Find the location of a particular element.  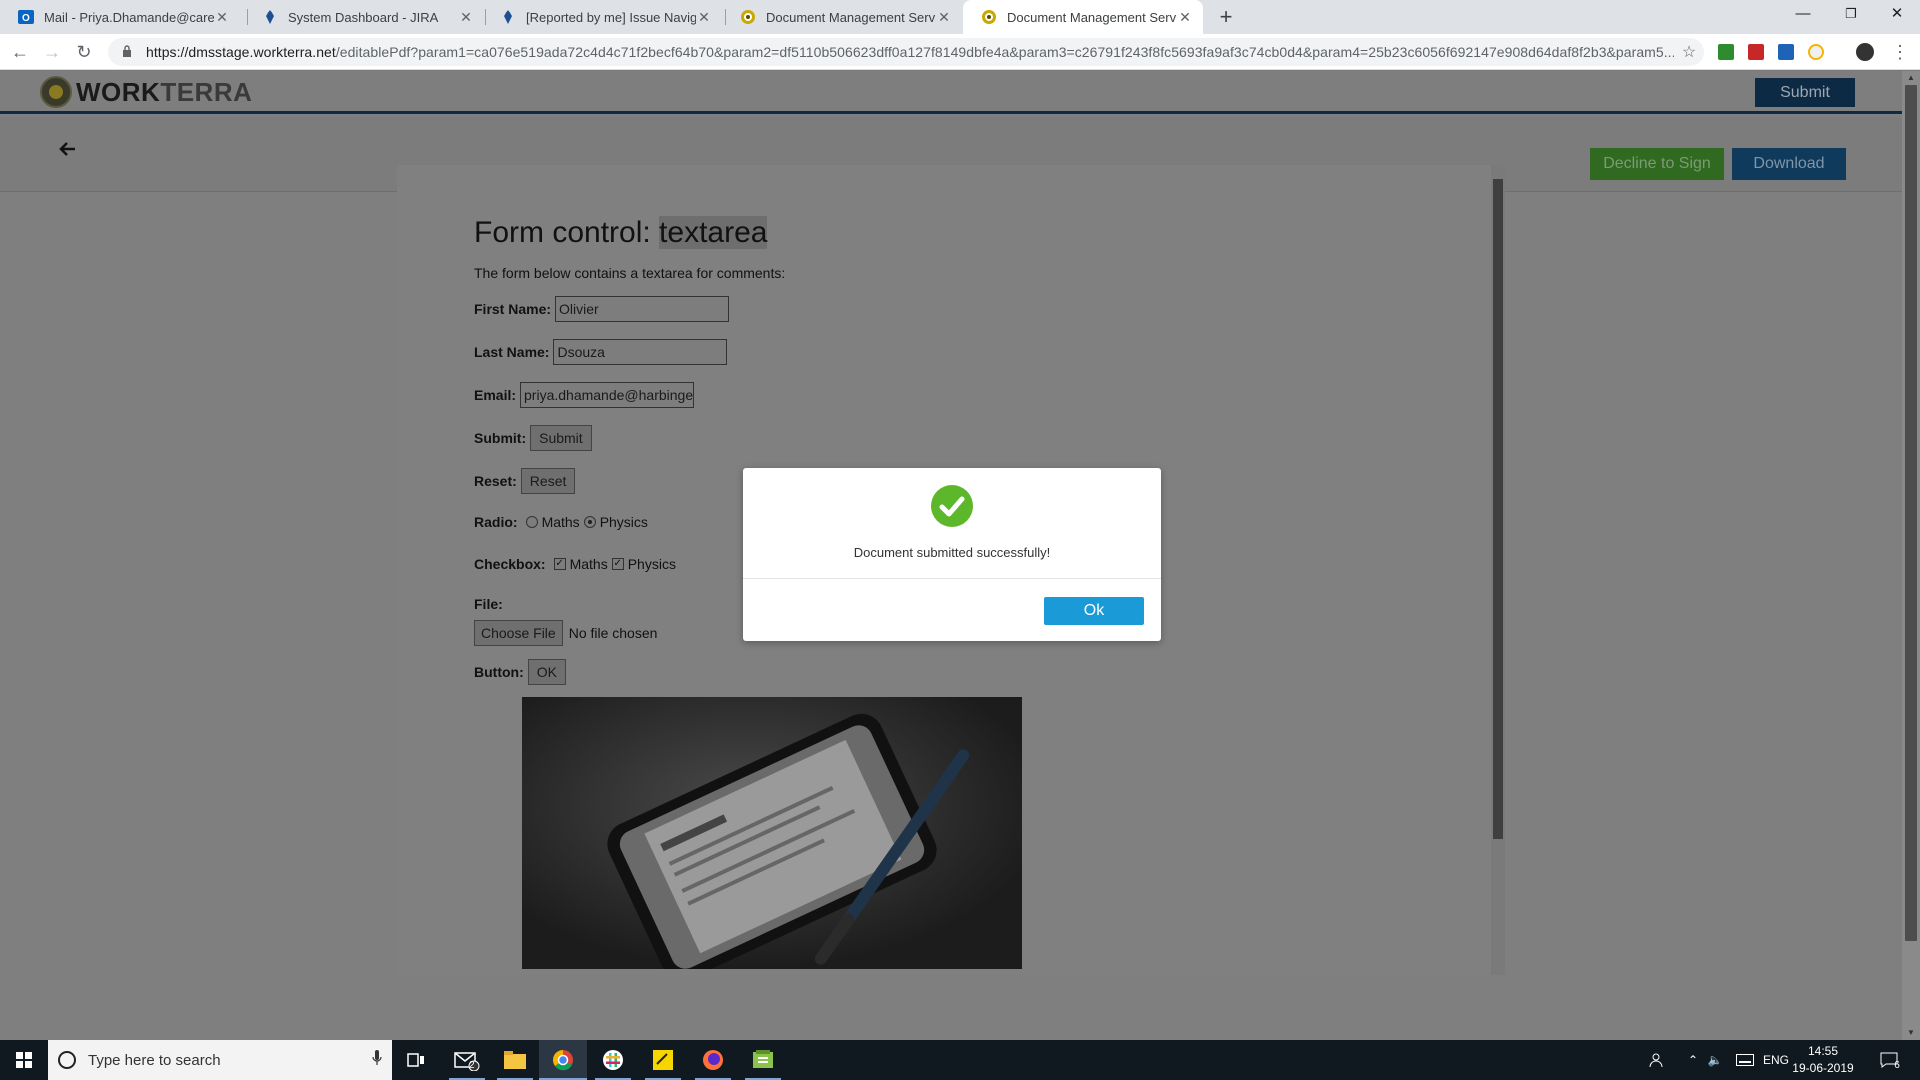

email-row: Email: priya.dhamande@harbinge is located at coordinates (584, 395).